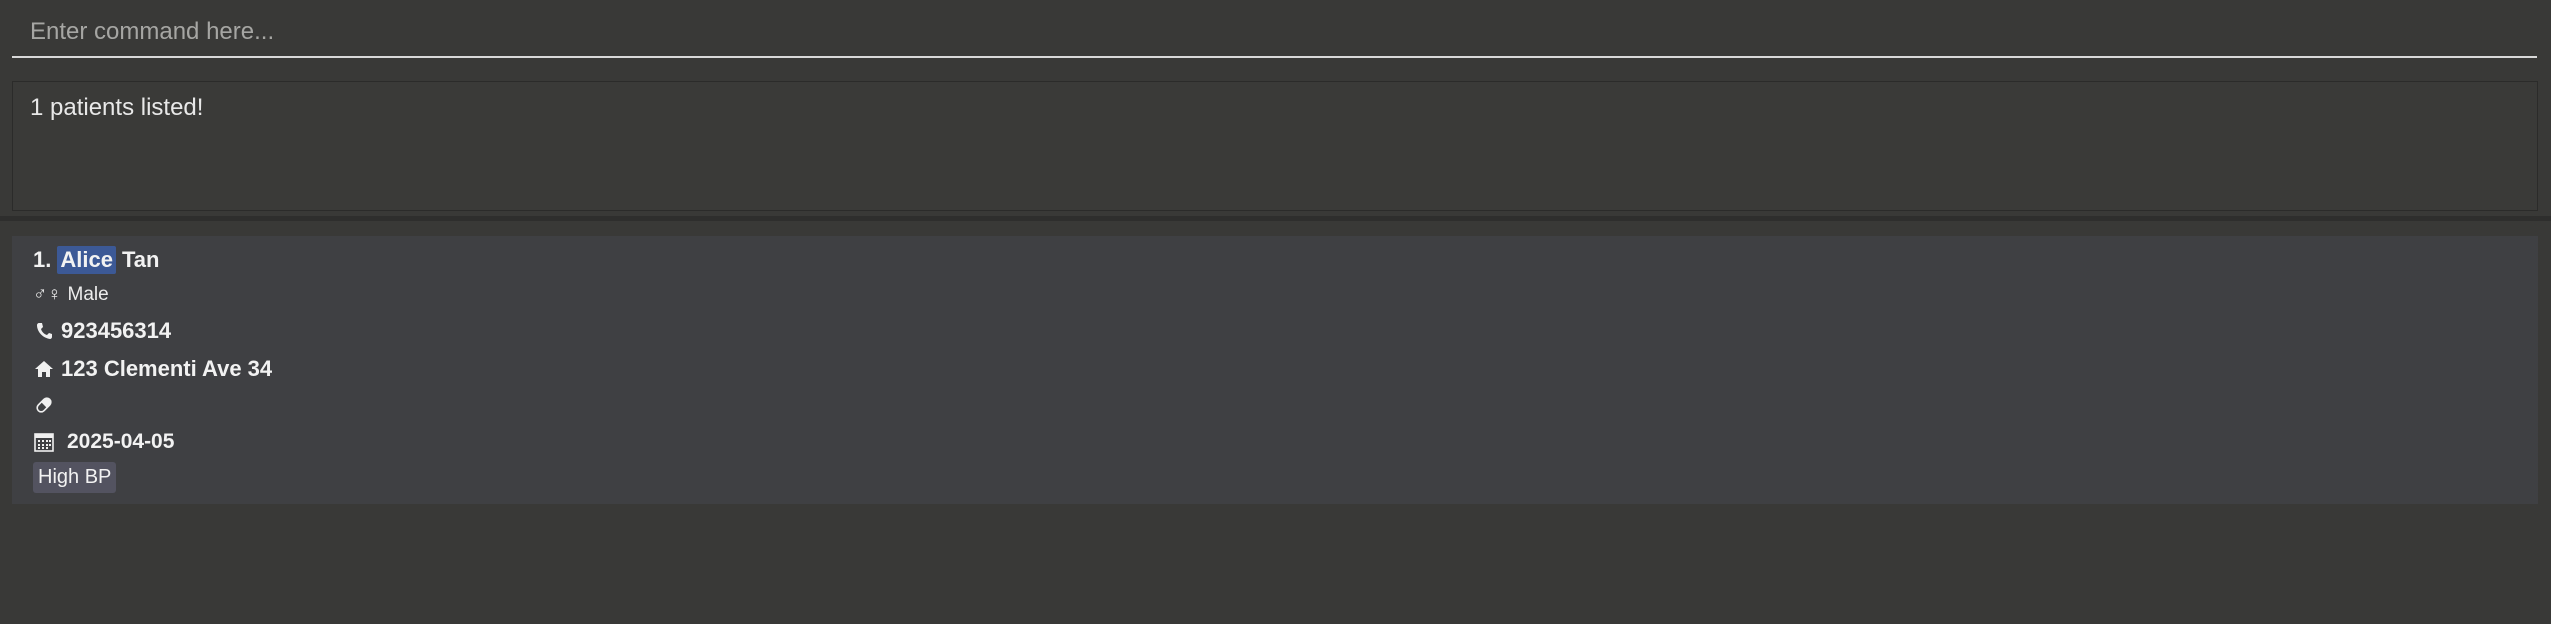 This screenshot has height=624, width=2551. Describe the element at coordinates (42, 259) in the screenshot. I see `patient-index: 1.` at that location.